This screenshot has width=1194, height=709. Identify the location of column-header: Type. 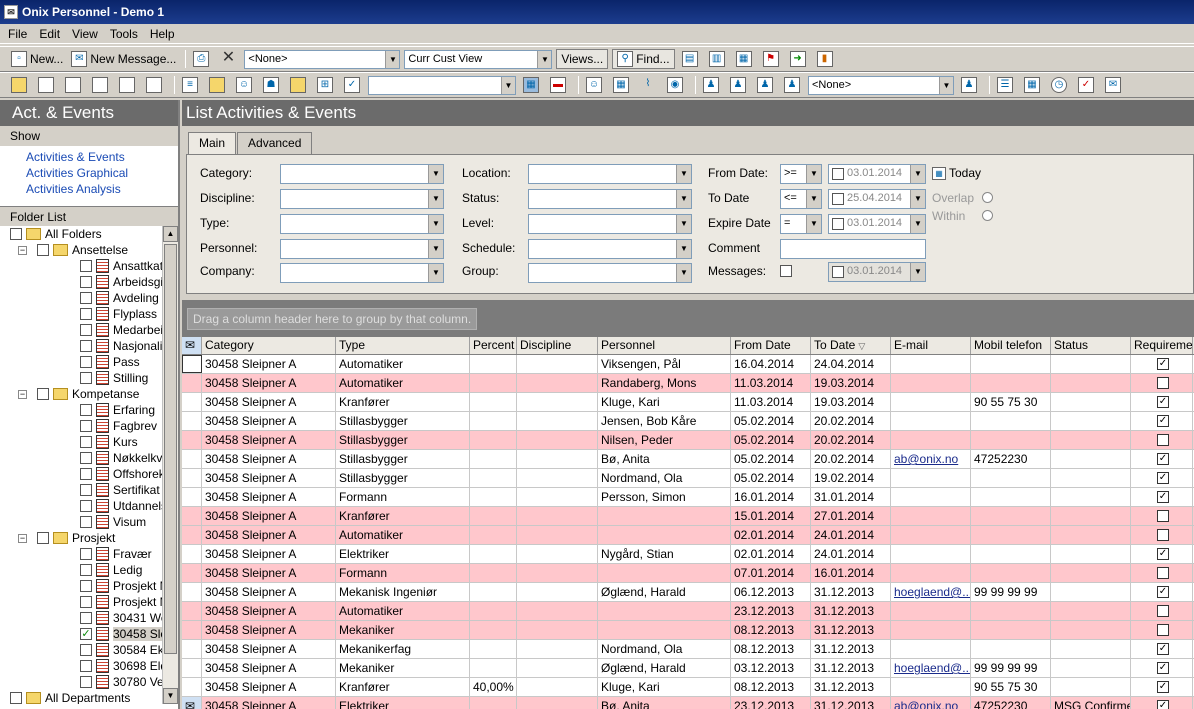
(403, 345).